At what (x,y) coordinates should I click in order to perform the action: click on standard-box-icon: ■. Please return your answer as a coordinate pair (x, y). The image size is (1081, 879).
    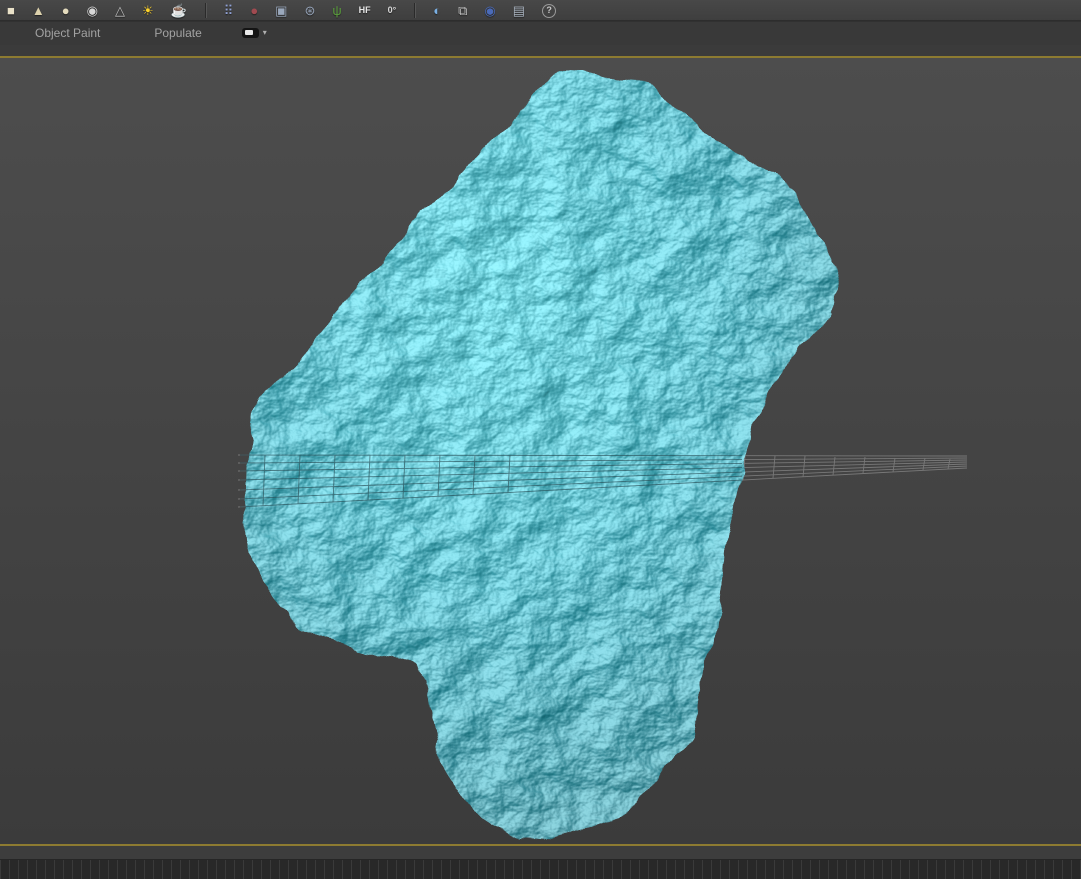
    Looking at the image, I should click on (11, 10).